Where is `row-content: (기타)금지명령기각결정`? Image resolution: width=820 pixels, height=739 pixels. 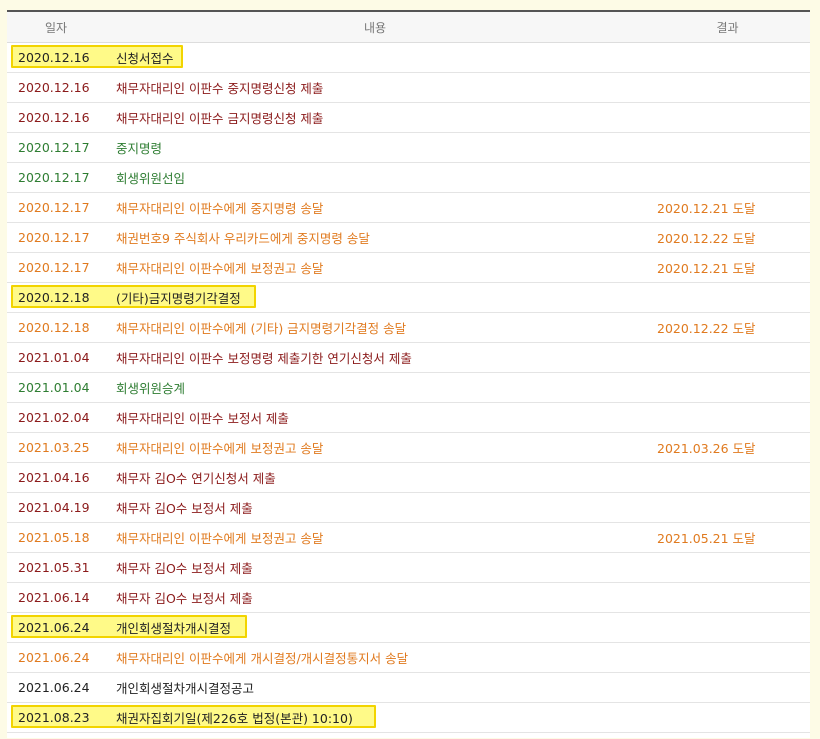
row-content: (기타)금지명령기각결정 is located at coordinates (178, 298).